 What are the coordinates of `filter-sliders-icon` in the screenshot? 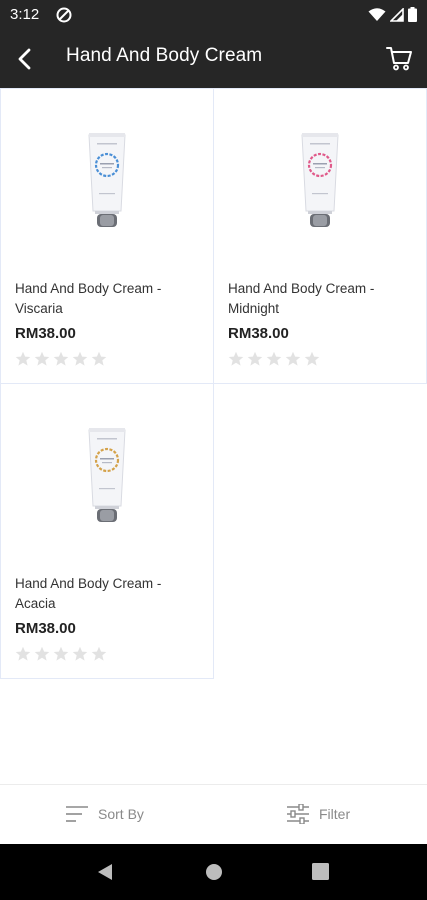 It's located at (298, 814).